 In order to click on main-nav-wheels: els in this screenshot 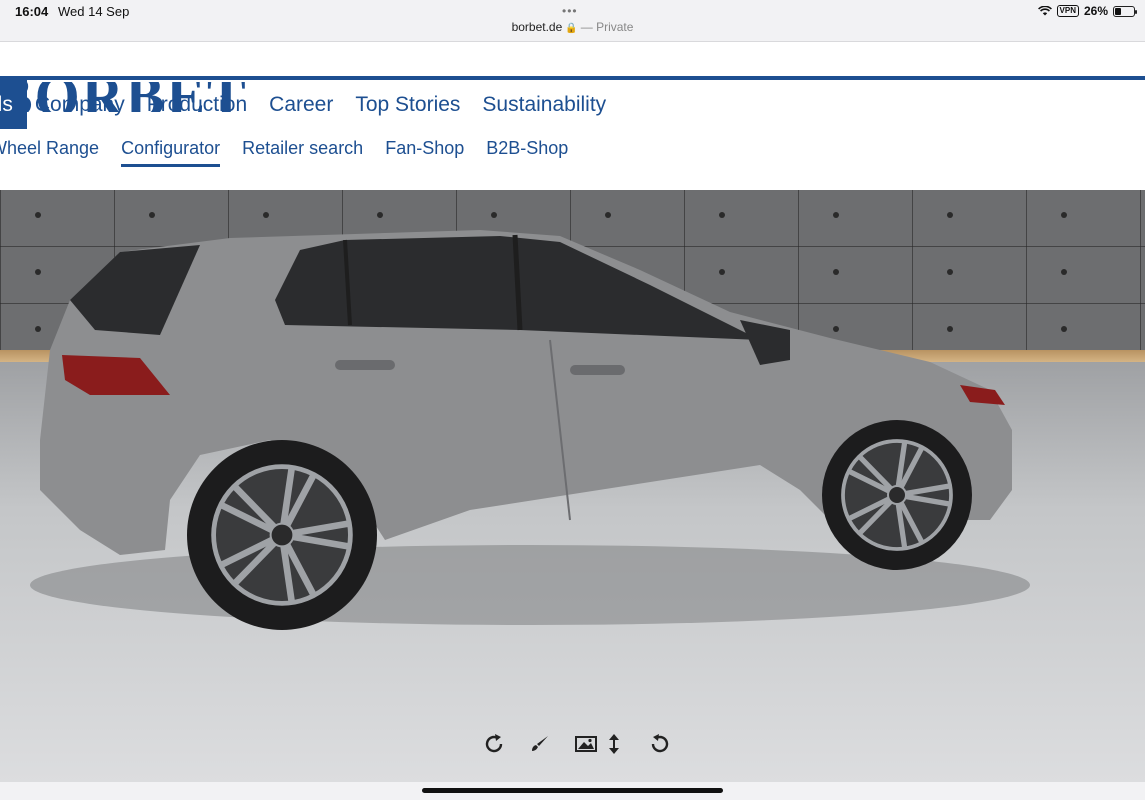, I will do `click(13, 104)`.